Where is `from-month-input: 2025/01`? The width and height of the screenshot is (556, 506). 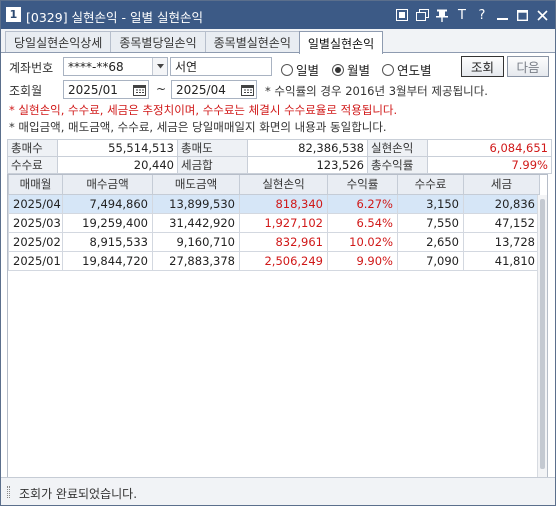
from-month-input: 2025/01 is located at coordinates (106, 89).